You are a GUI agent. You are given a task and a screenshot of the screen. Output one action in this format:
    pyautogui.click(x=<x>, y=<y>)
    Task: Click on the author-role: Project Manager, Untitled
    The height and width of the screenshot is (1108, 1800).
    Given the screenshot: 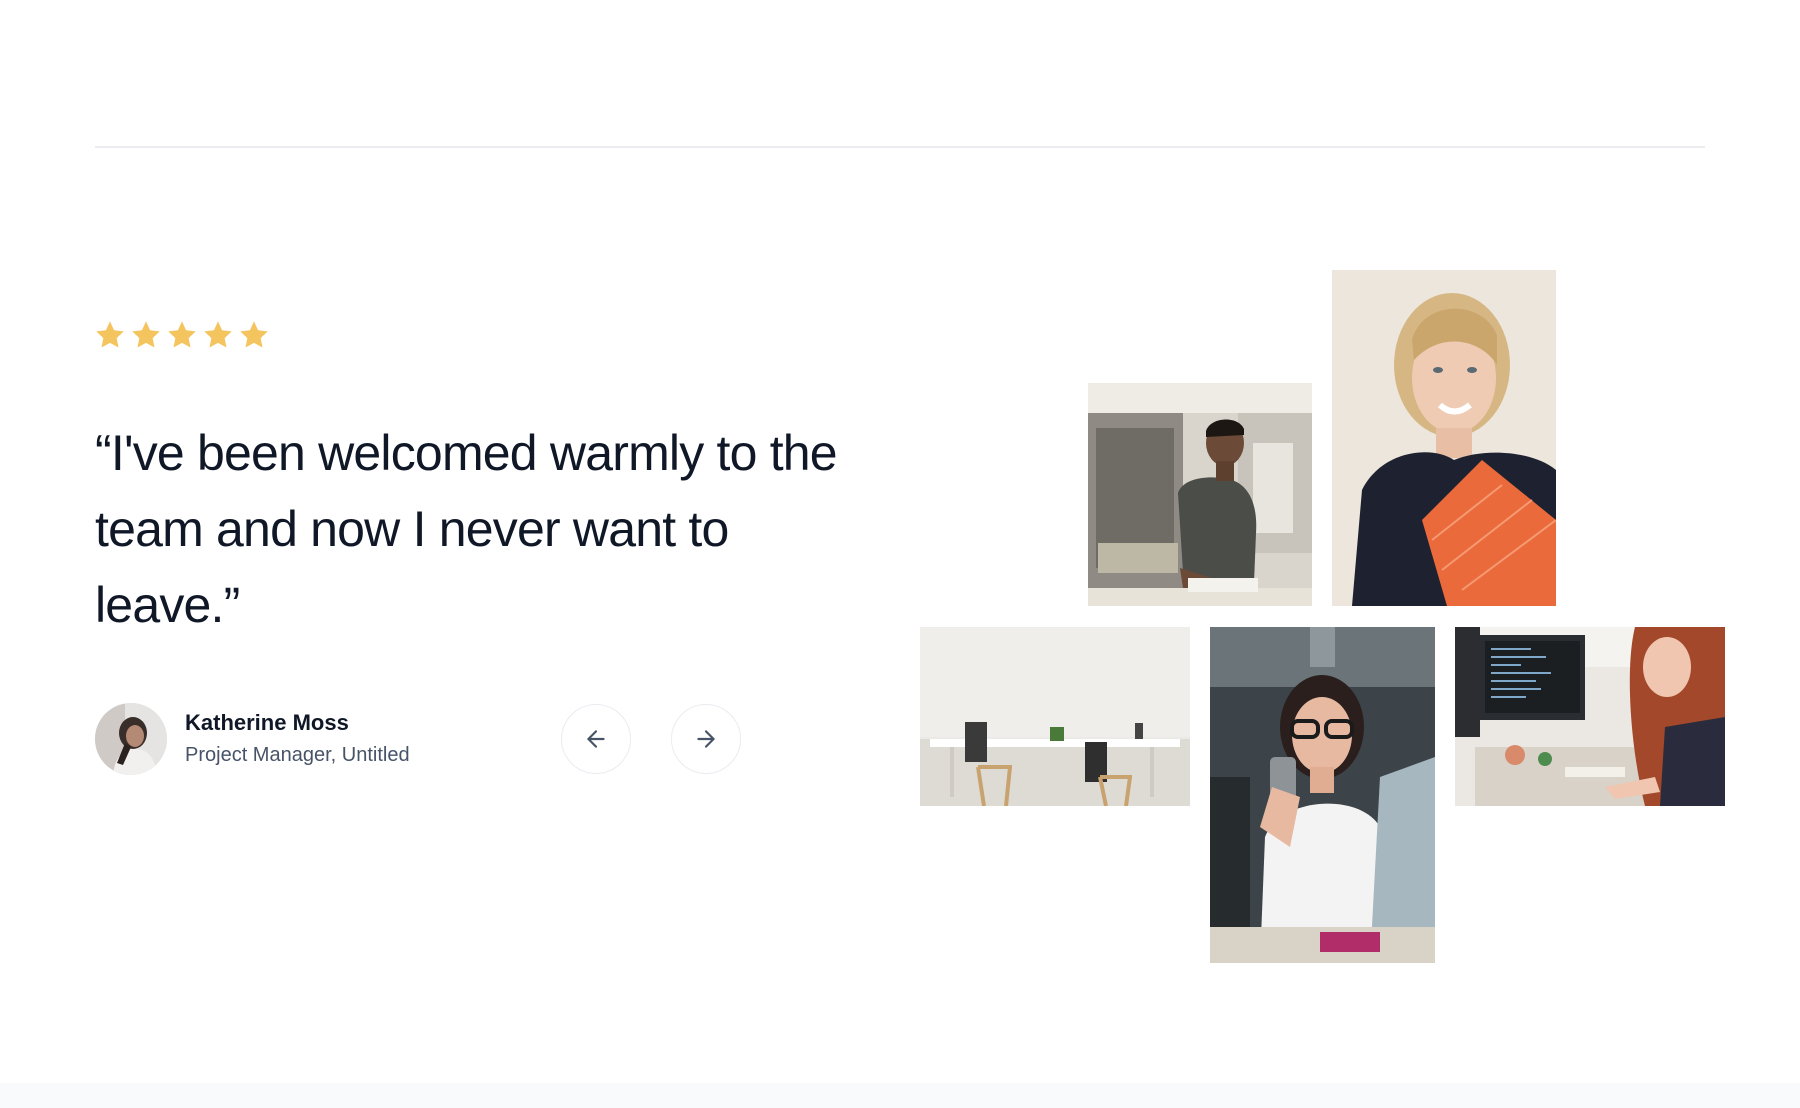 What is the action you would take?
    pyautogui.click(x=297, y=755)
    